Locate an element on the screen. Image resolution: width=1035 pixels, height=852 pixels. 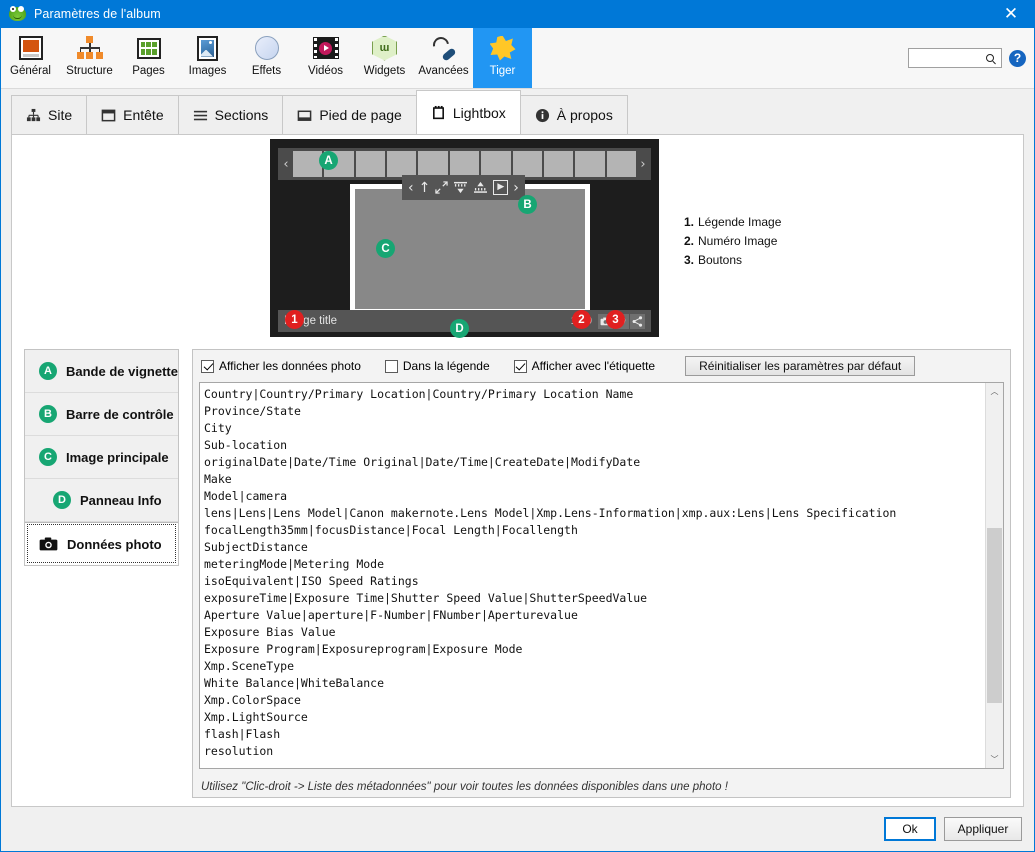
ribbon-item-pages: Pages is located at coordinates (148, 58).